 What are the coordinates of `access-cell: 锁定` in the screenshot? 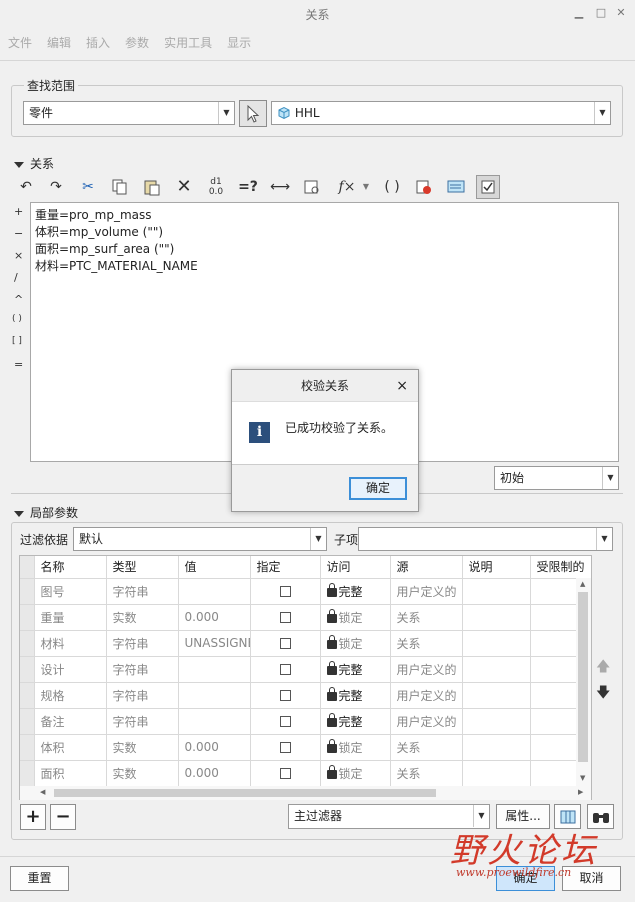 It's located at (355, 617).